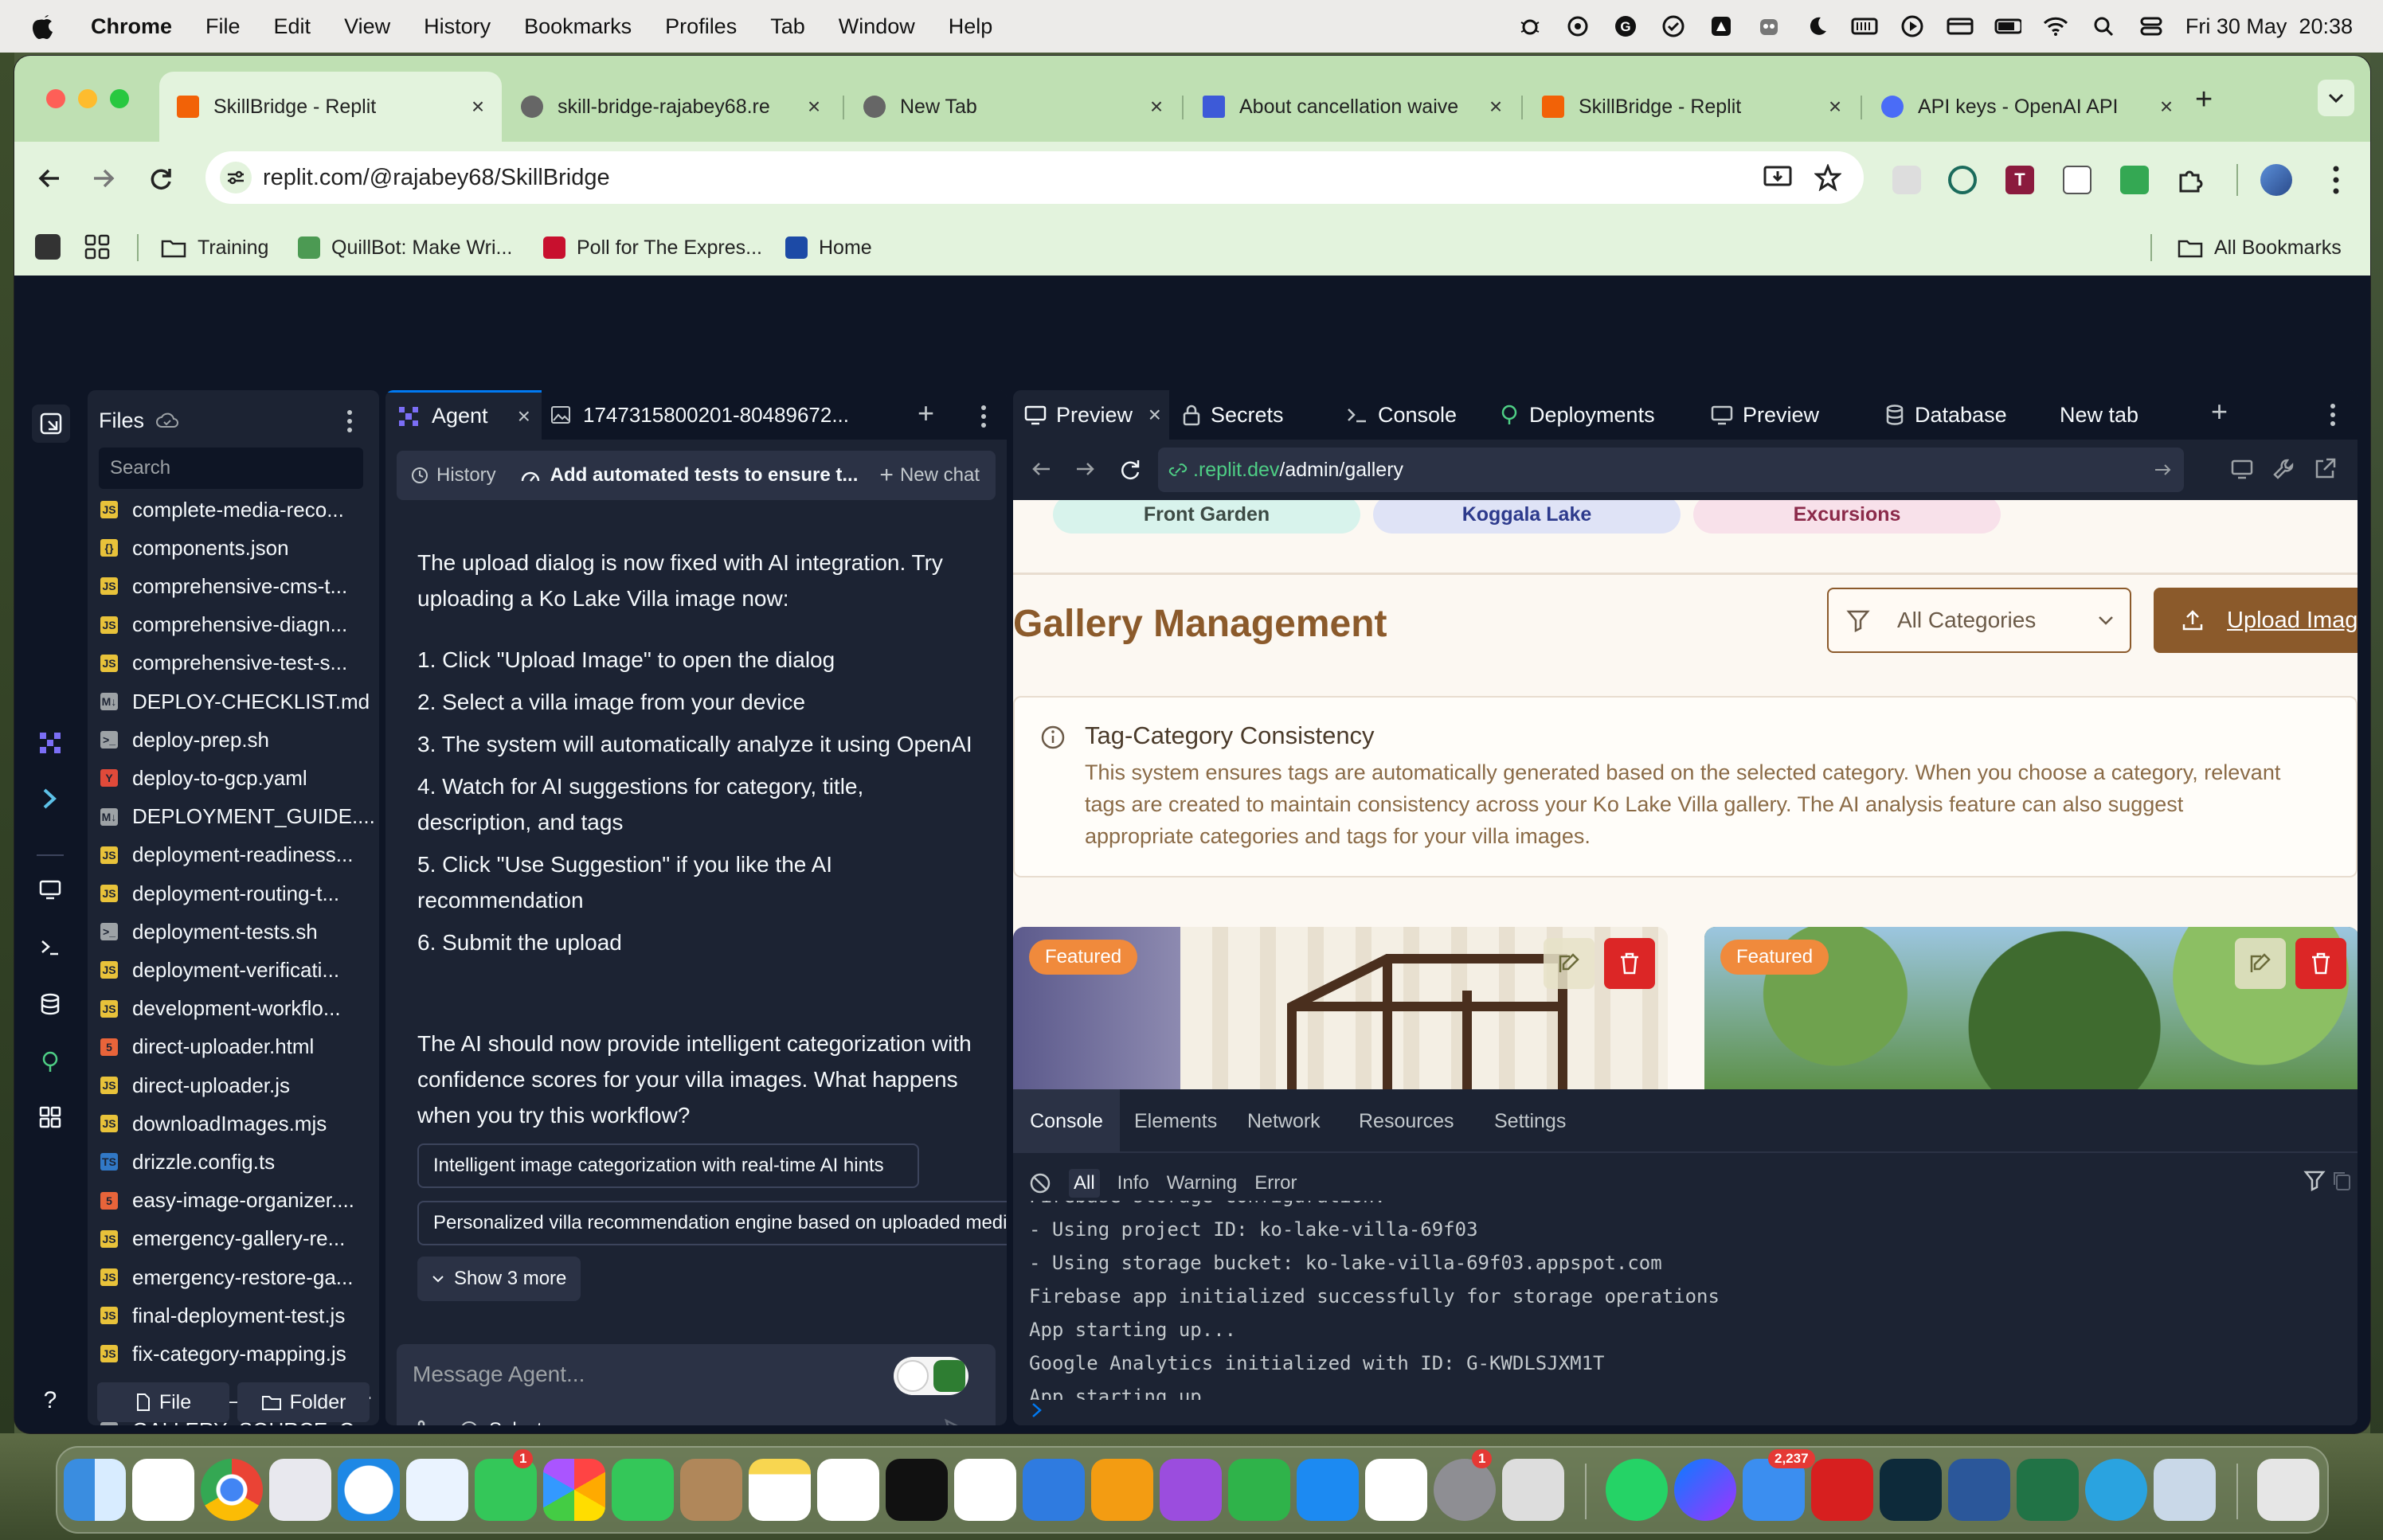 Image resolution: width=2383 pixels, height=1540 pixels. I want to click on deployments-rail-icon, so click(50, 1061).